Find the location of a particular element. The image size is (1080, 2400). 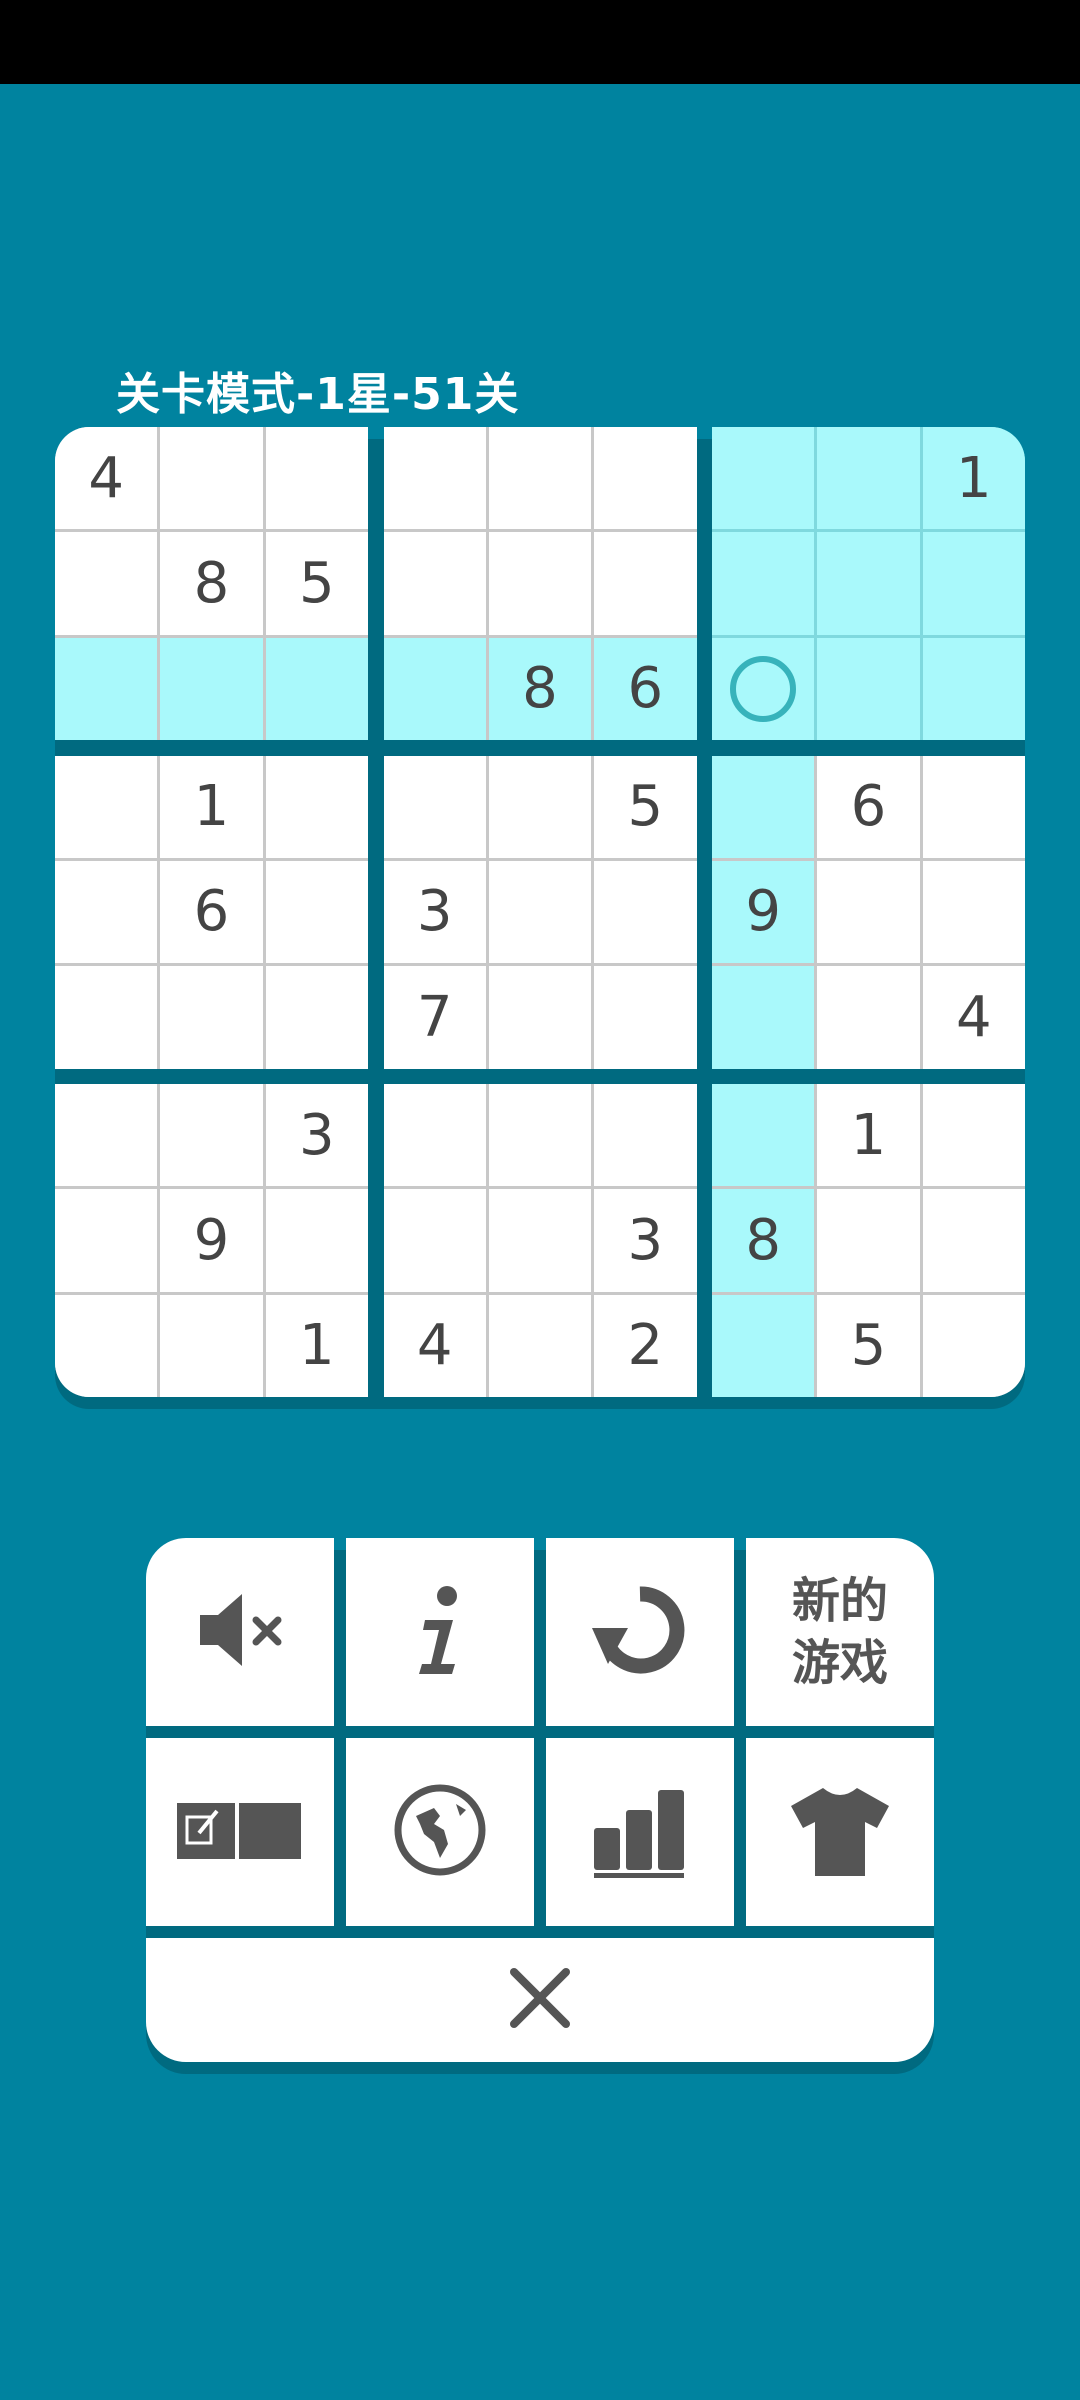

statistics-button is located at coordinates (640, 1832).